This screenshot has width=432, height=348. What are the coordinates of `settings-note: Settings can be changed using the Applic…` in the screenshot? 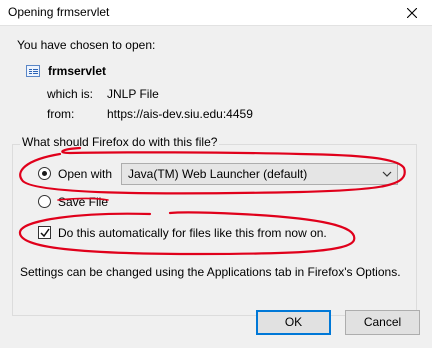 It's located at (210, 272).